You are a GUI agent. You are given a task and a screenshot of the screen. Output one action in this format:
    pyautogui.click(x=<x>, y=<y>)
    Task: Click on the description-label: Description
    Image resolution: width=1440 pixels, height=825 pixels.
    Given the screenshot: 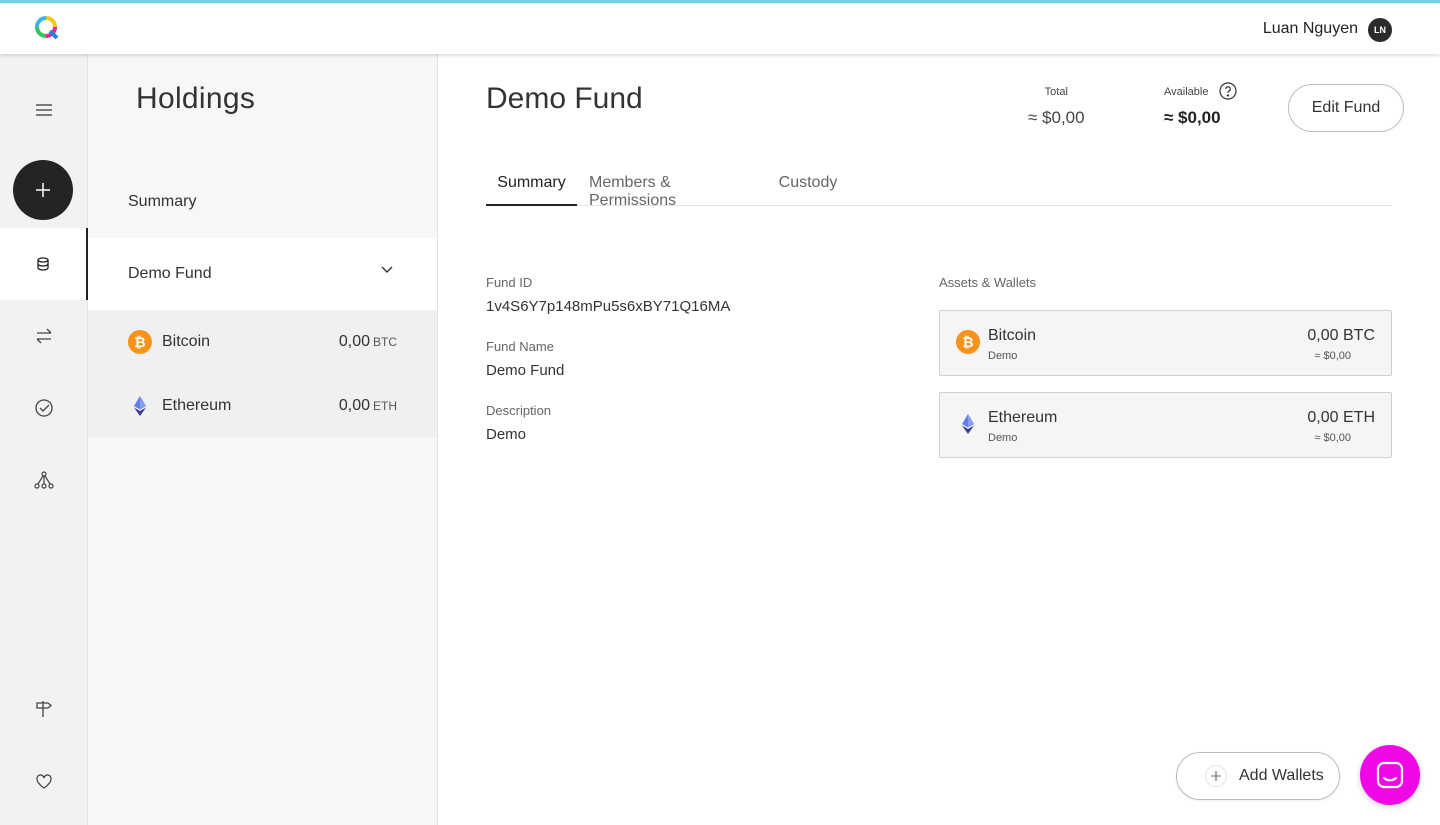 What is the action you would take?
    pyautogui.click(x=519, y=410)
    